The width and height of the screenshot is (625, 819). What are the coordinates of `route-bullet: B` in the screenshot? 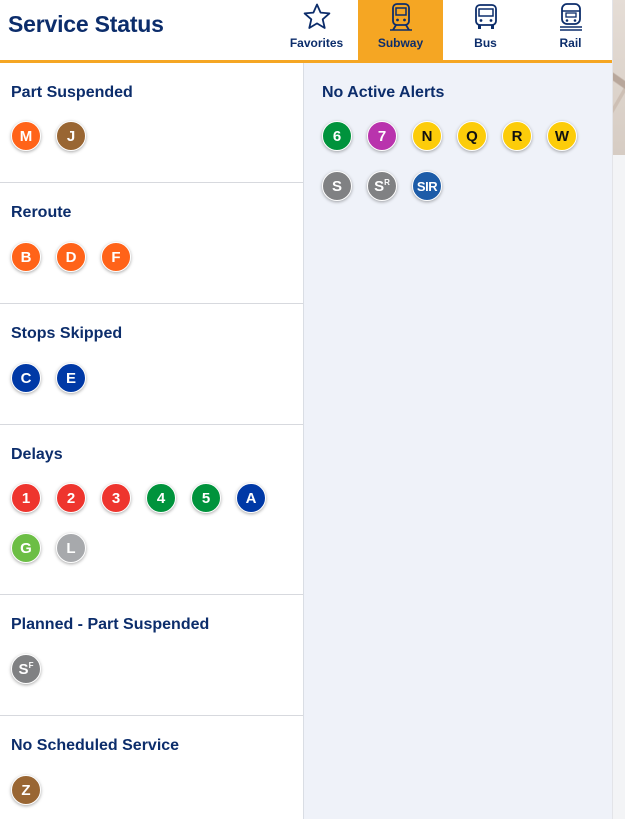 It's located at (26, 257).